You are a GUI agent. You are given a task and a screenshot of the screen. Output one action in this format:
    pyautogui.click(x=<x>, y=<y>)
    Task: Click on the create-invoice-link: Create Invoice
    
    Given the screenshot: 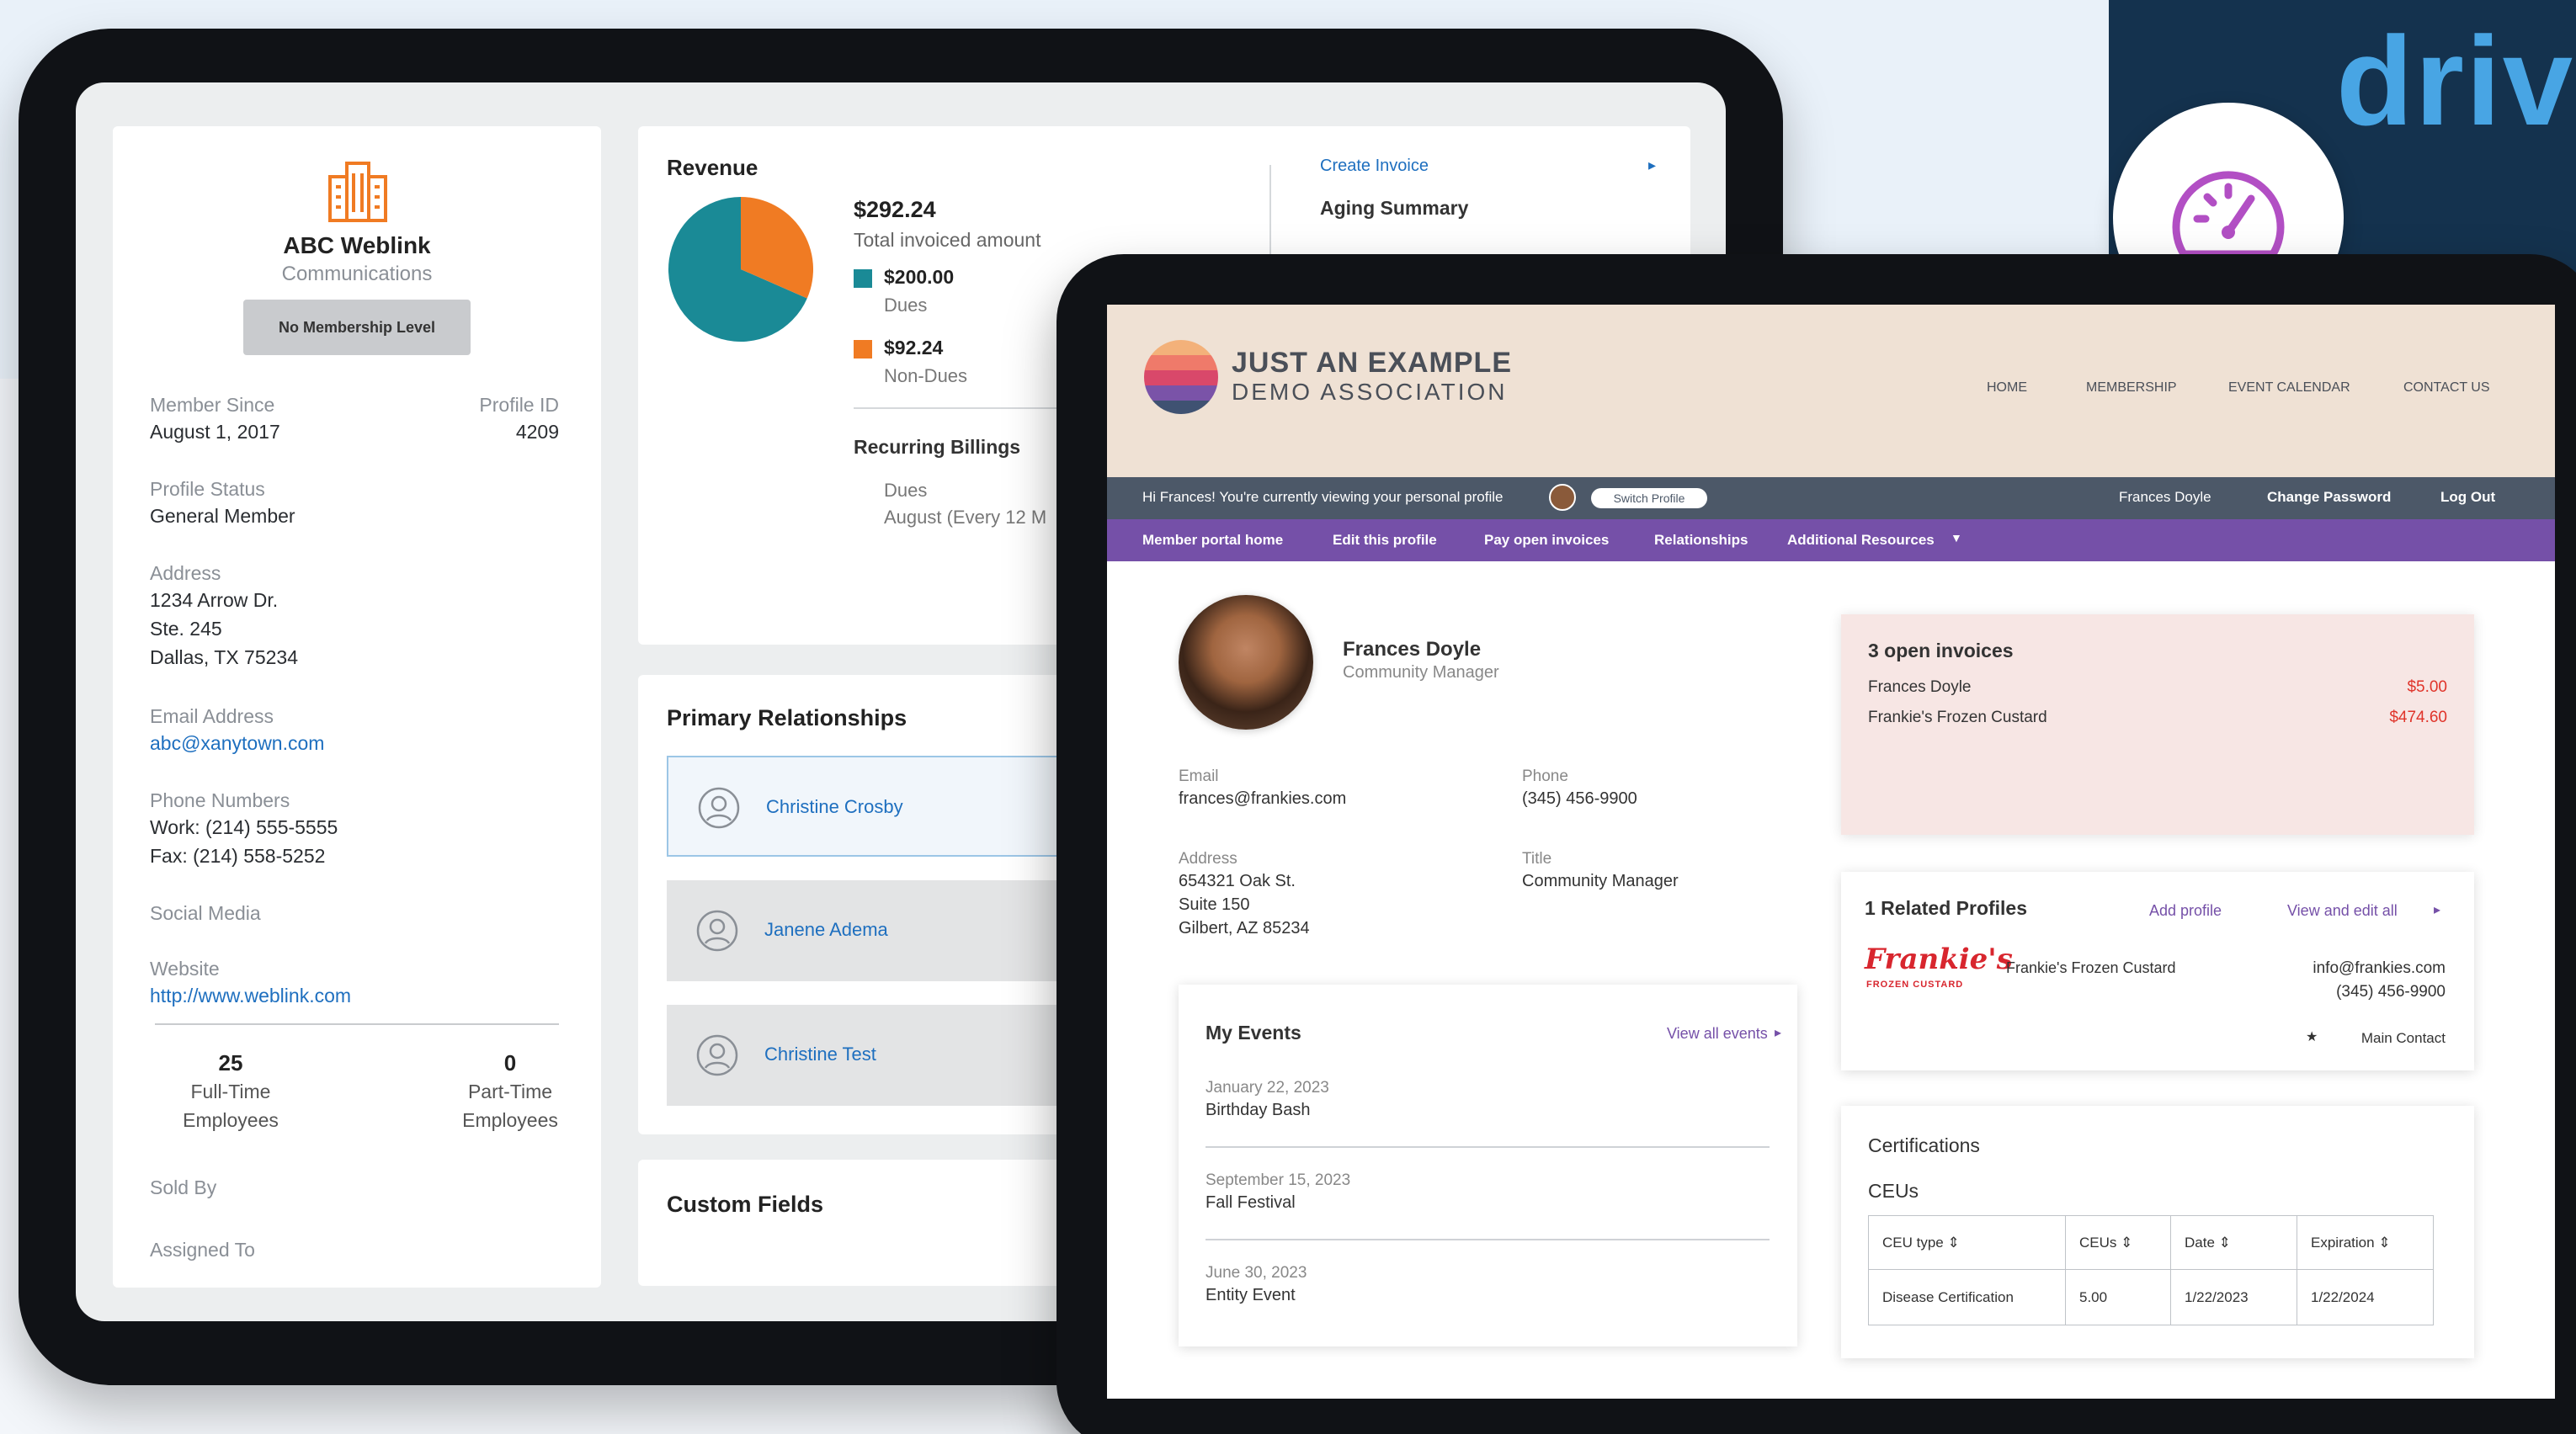 What is the action you would take?
    pyautogui.click(x=1375, y=166)
    